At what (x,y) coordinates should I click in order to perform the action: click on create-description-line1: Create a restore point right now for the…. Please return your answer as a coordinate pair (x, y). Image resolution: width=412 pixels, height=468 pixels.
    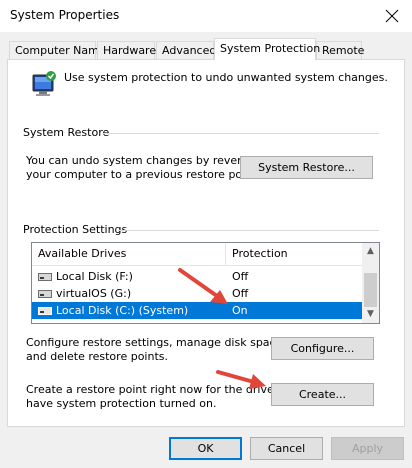
    Looking at the image, I should click on (166, 389).